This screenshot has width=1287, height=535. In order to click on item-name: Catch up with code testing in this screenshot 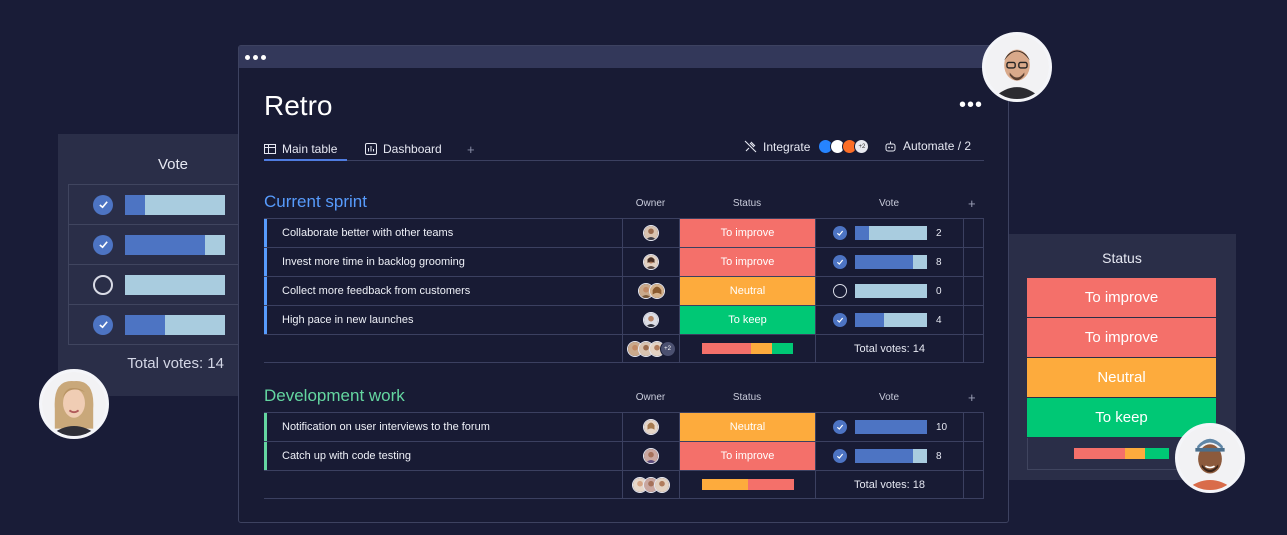, I will do `click(443, 456)`.